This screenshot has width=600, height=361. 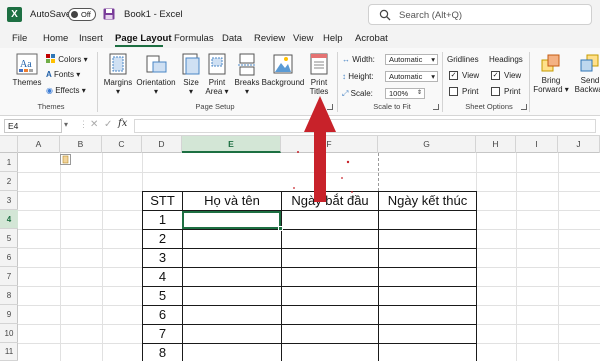 I want to click on insert-function-icon: fx, so click(x=122, y=123).